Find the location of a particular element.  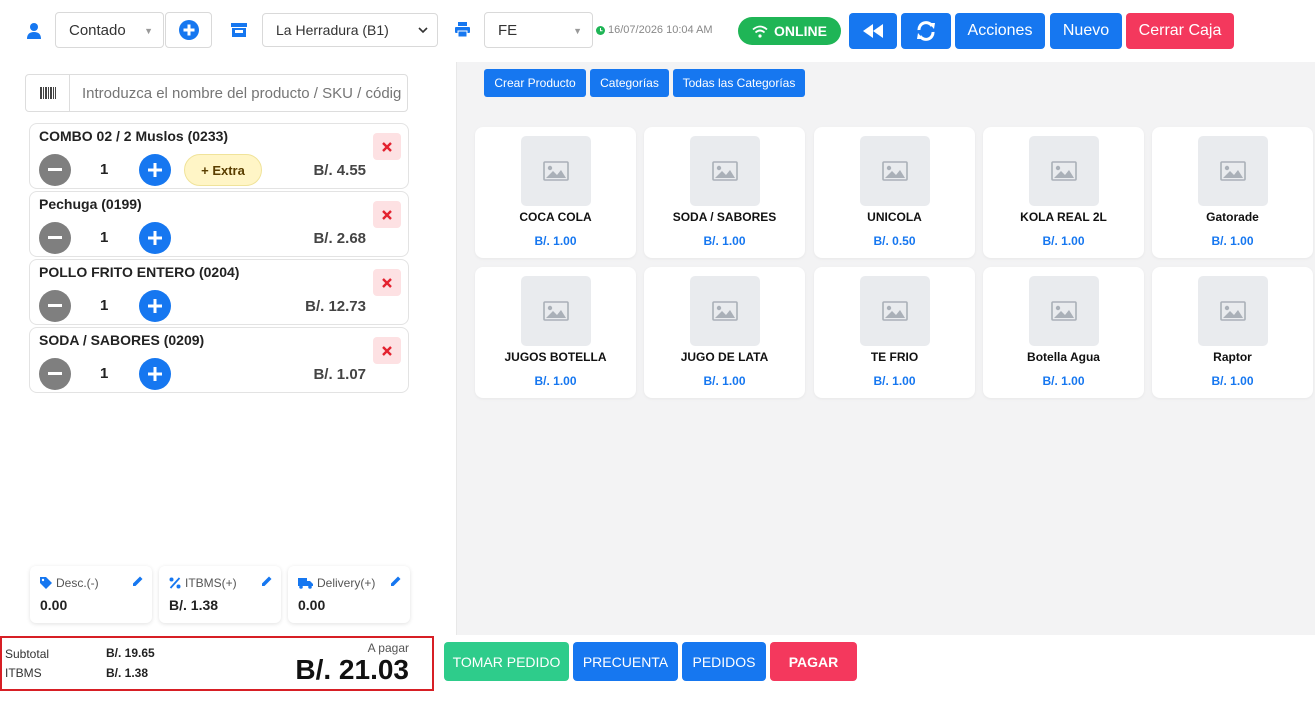

search-input is located at coordinates (239, 93).